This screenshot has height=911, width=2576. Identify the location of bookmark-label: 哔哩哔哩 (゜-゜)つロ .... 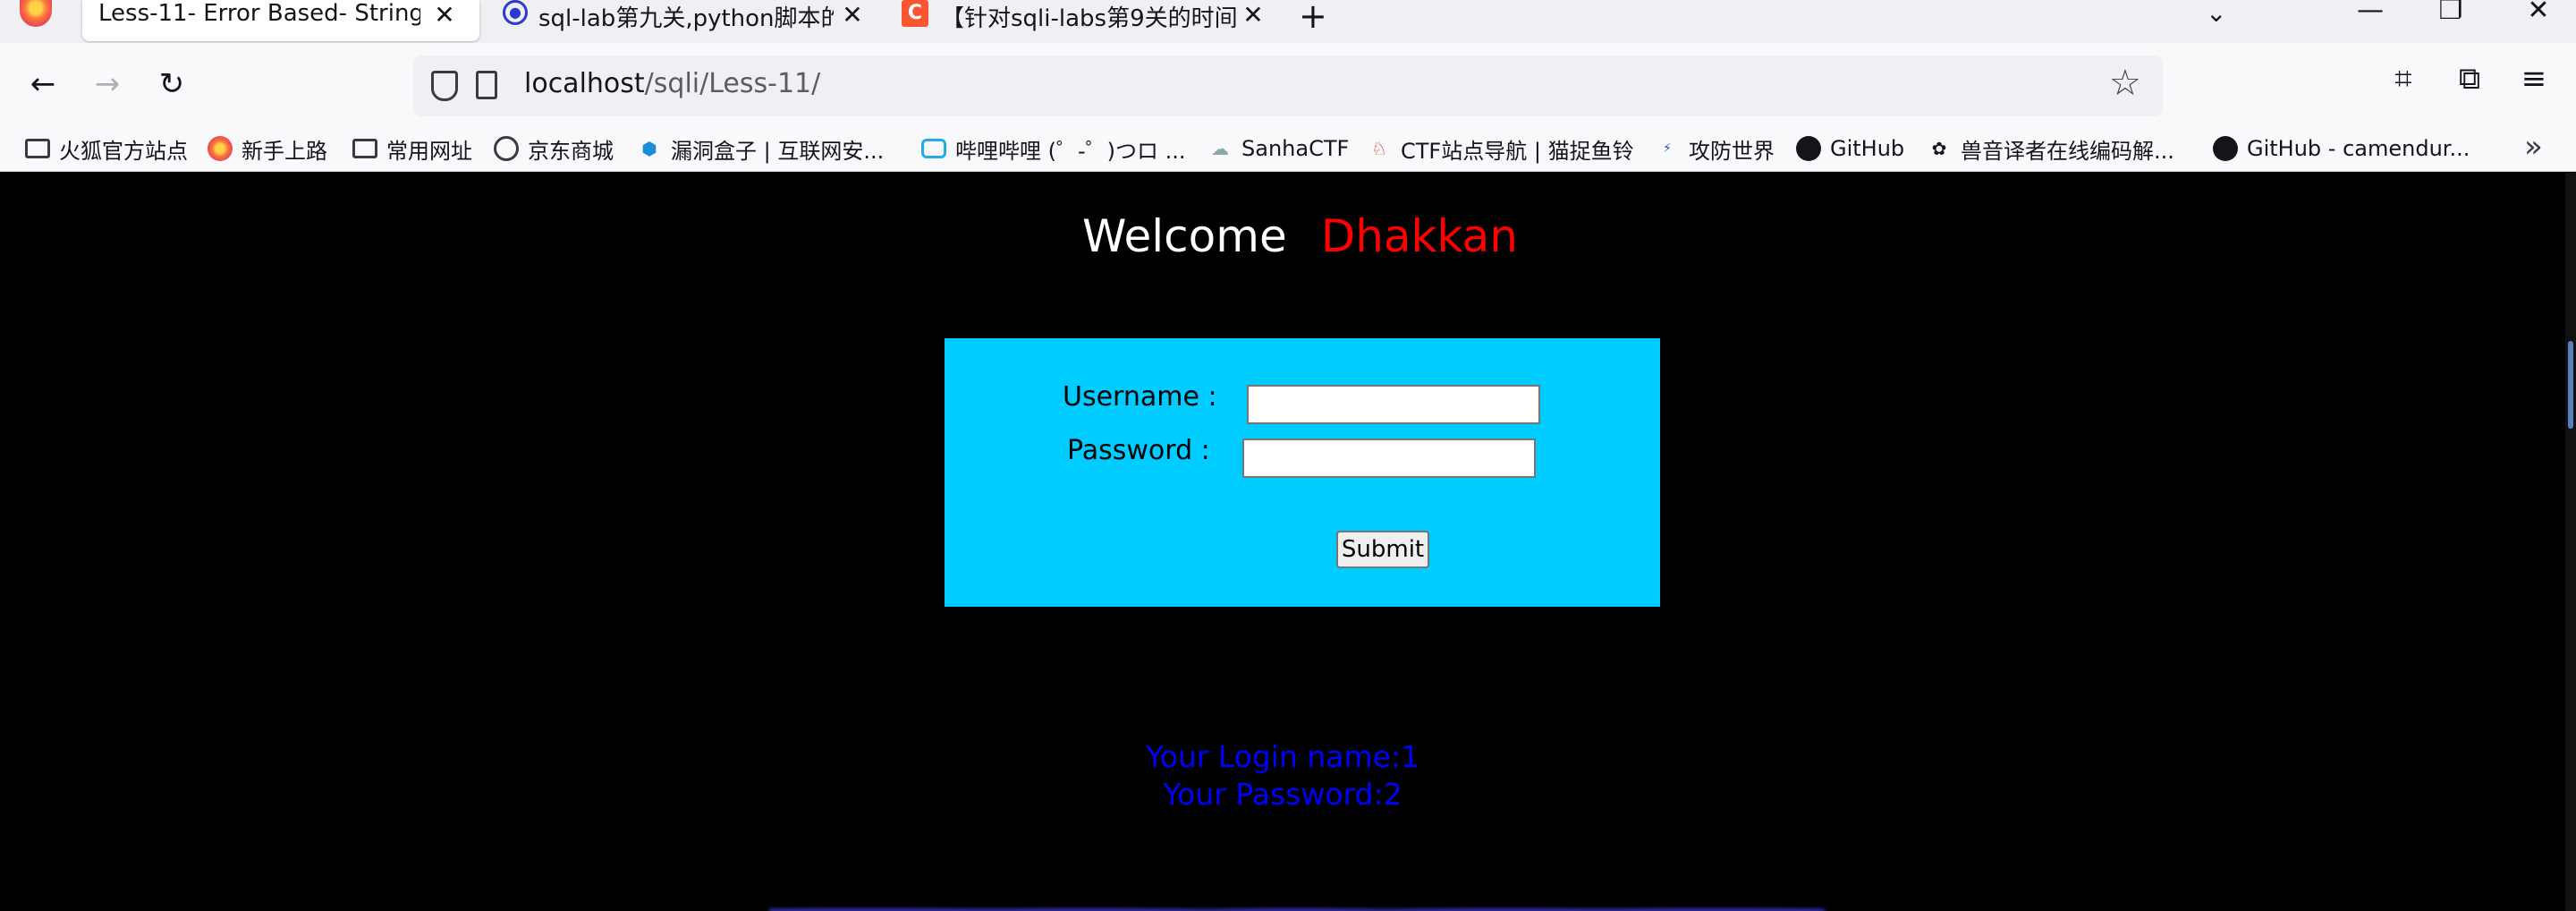
(1070, 151).